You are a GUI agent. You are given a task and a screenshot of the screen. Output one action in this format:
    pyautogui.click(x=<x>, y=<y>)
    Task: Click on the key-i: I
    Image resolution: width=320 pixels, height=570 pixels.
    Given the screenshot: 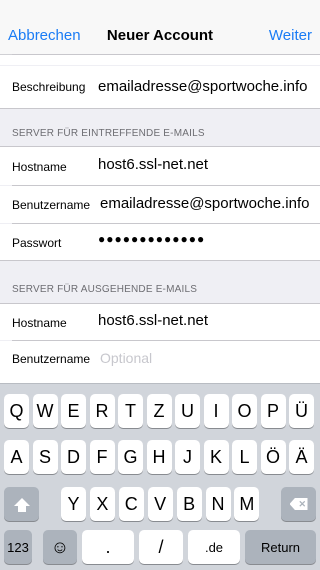 What is the action you would take?
    pyautogui.click(x=216, y=411)
    